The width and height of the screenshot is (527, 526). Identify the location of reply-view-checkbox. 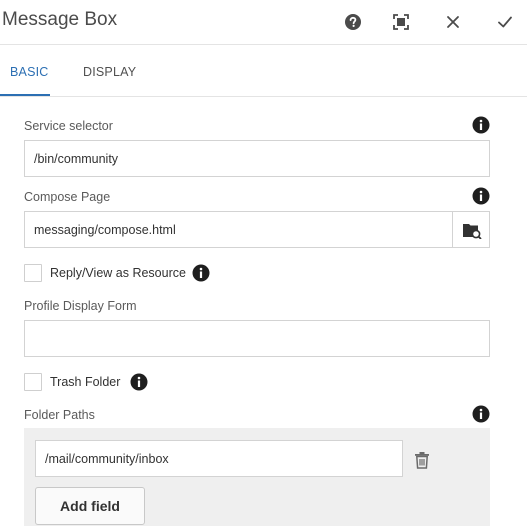
(33, 273).